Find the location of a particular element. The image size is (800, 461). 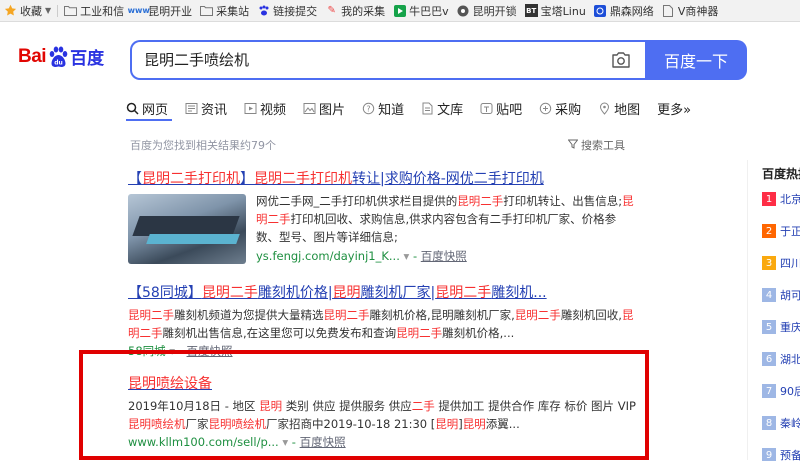

tab-news: 资讯 is located at coordinates (206, 108).